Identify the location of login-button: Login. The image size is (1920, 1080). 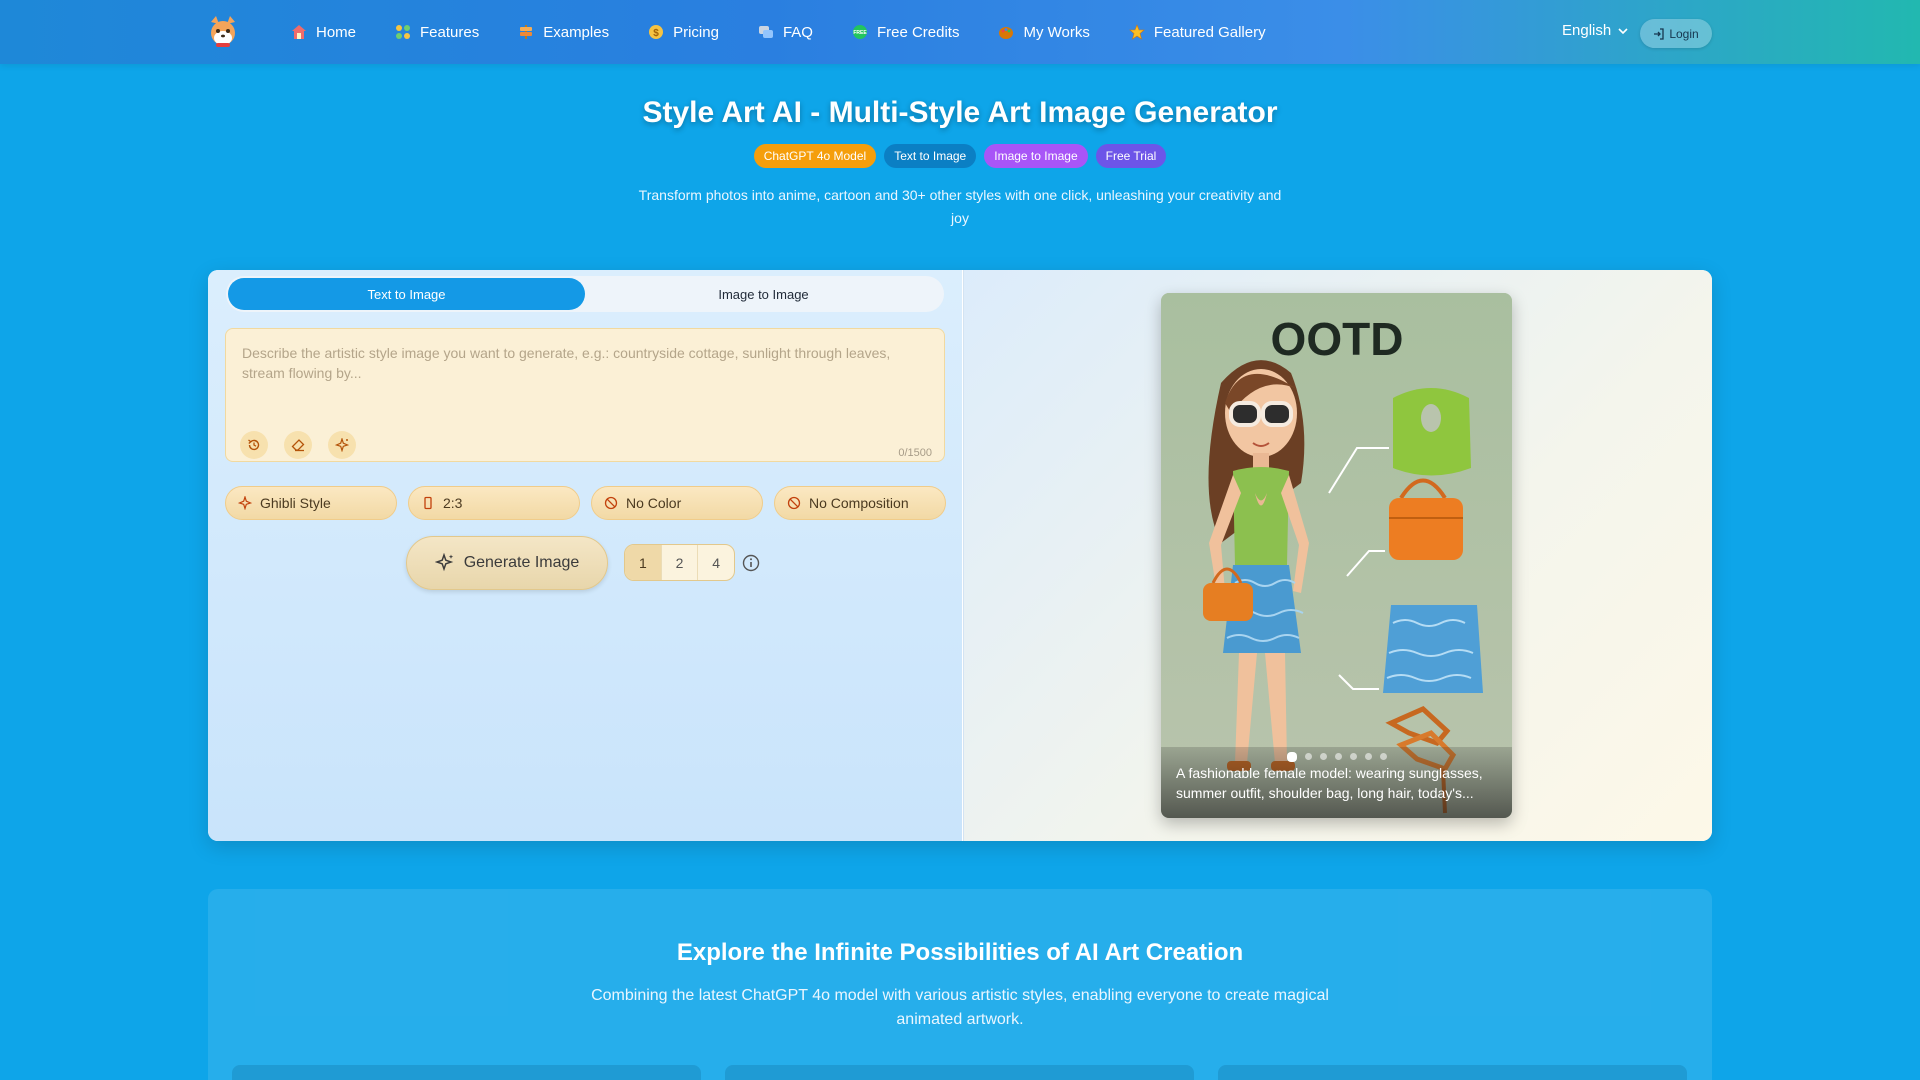
(1676, 33).